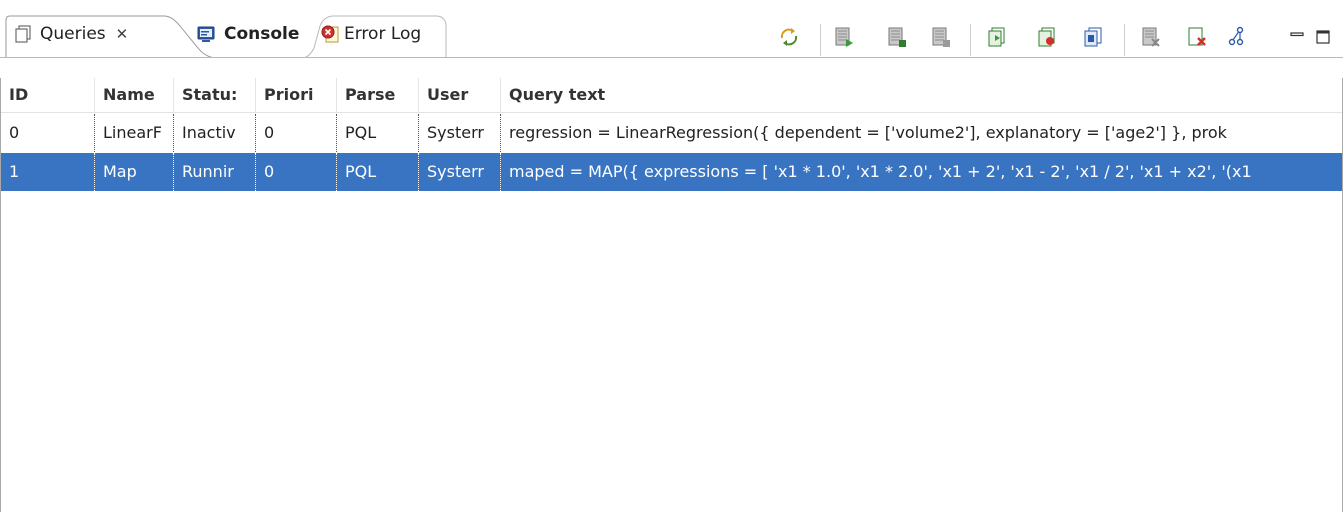 The image size is (1344, 512). Describe the element at coordinates (1151, 37) in the screenshot. I see `remove-query-icon` at that location.